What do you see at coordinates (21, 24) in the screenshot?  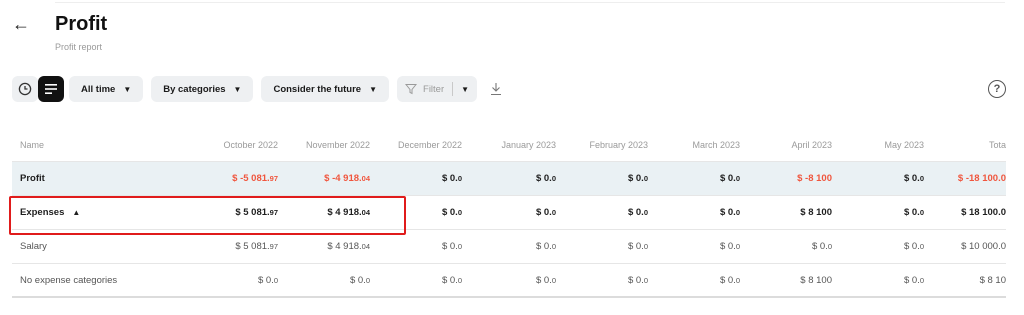 I see `back-arrow-icon: ←` at bounding box center [21, 24].